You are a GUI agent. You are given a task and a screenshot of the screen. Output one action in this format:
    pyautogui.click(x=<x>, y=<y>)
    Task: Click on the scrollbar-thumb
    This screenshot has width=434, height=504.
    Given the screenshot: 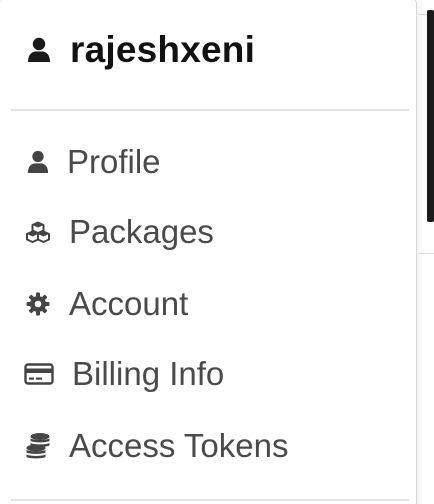 What is the action you would take?
    pyautogui.click(x=430, y=116)
    